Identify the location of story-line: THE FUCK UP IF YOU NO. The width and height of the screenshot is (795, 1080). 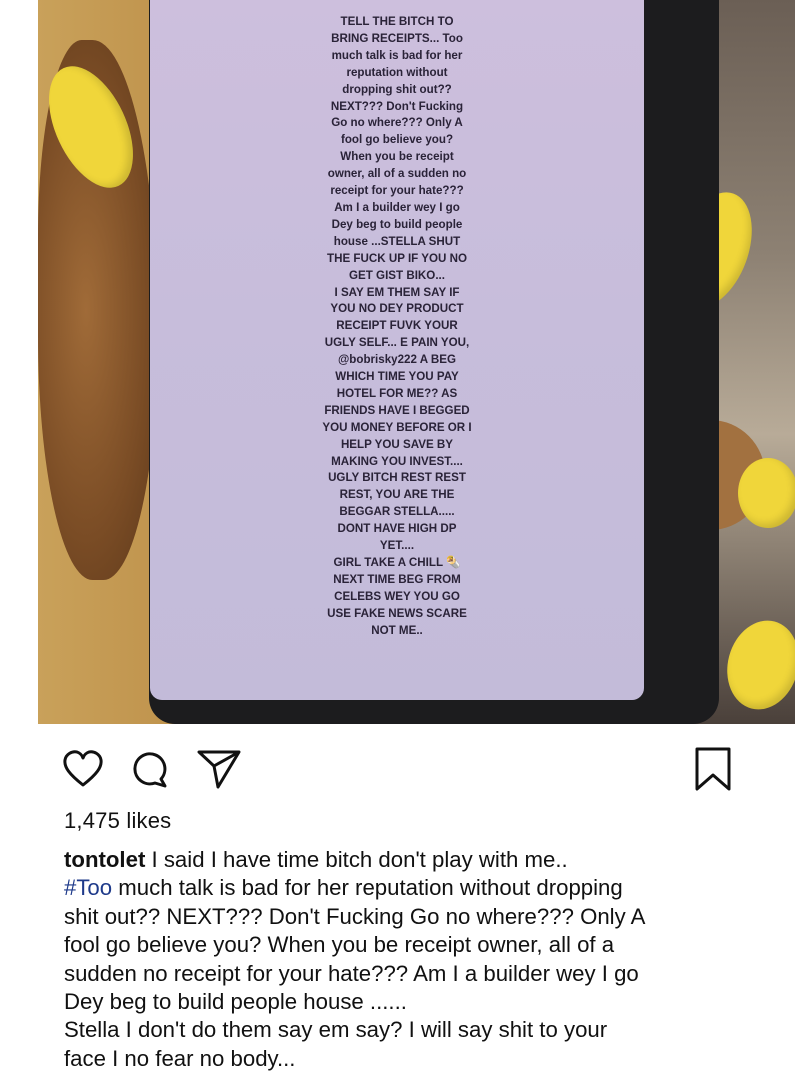
(397, 258).